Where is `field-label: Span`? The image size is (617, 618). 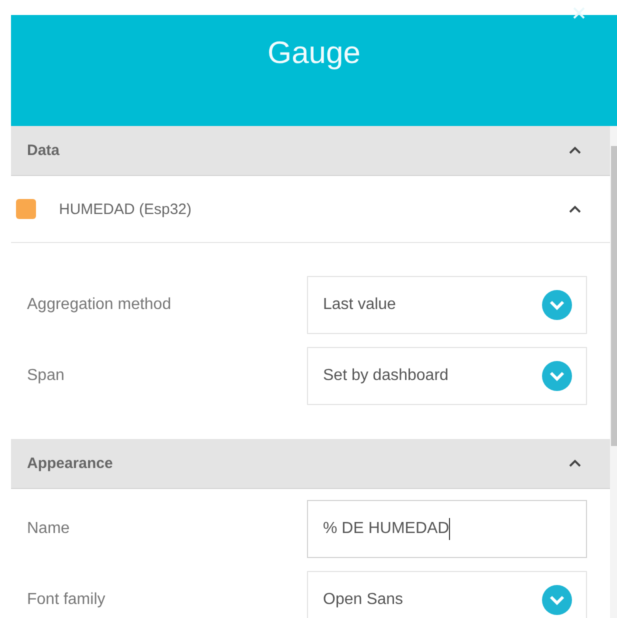 field-label: Span is located at coordinates (46, 376).